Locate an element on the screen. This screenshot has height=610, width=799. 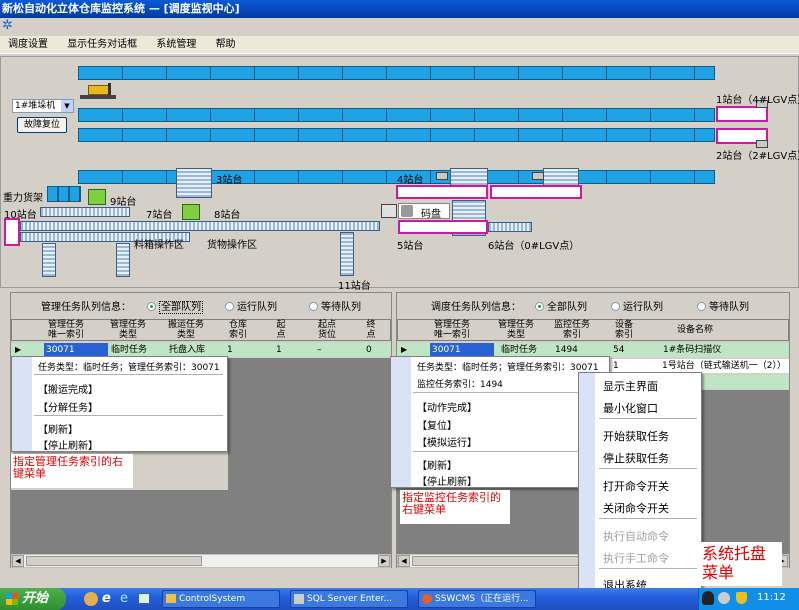
menu-help: 帮助 is located at coordinates (226, 45).